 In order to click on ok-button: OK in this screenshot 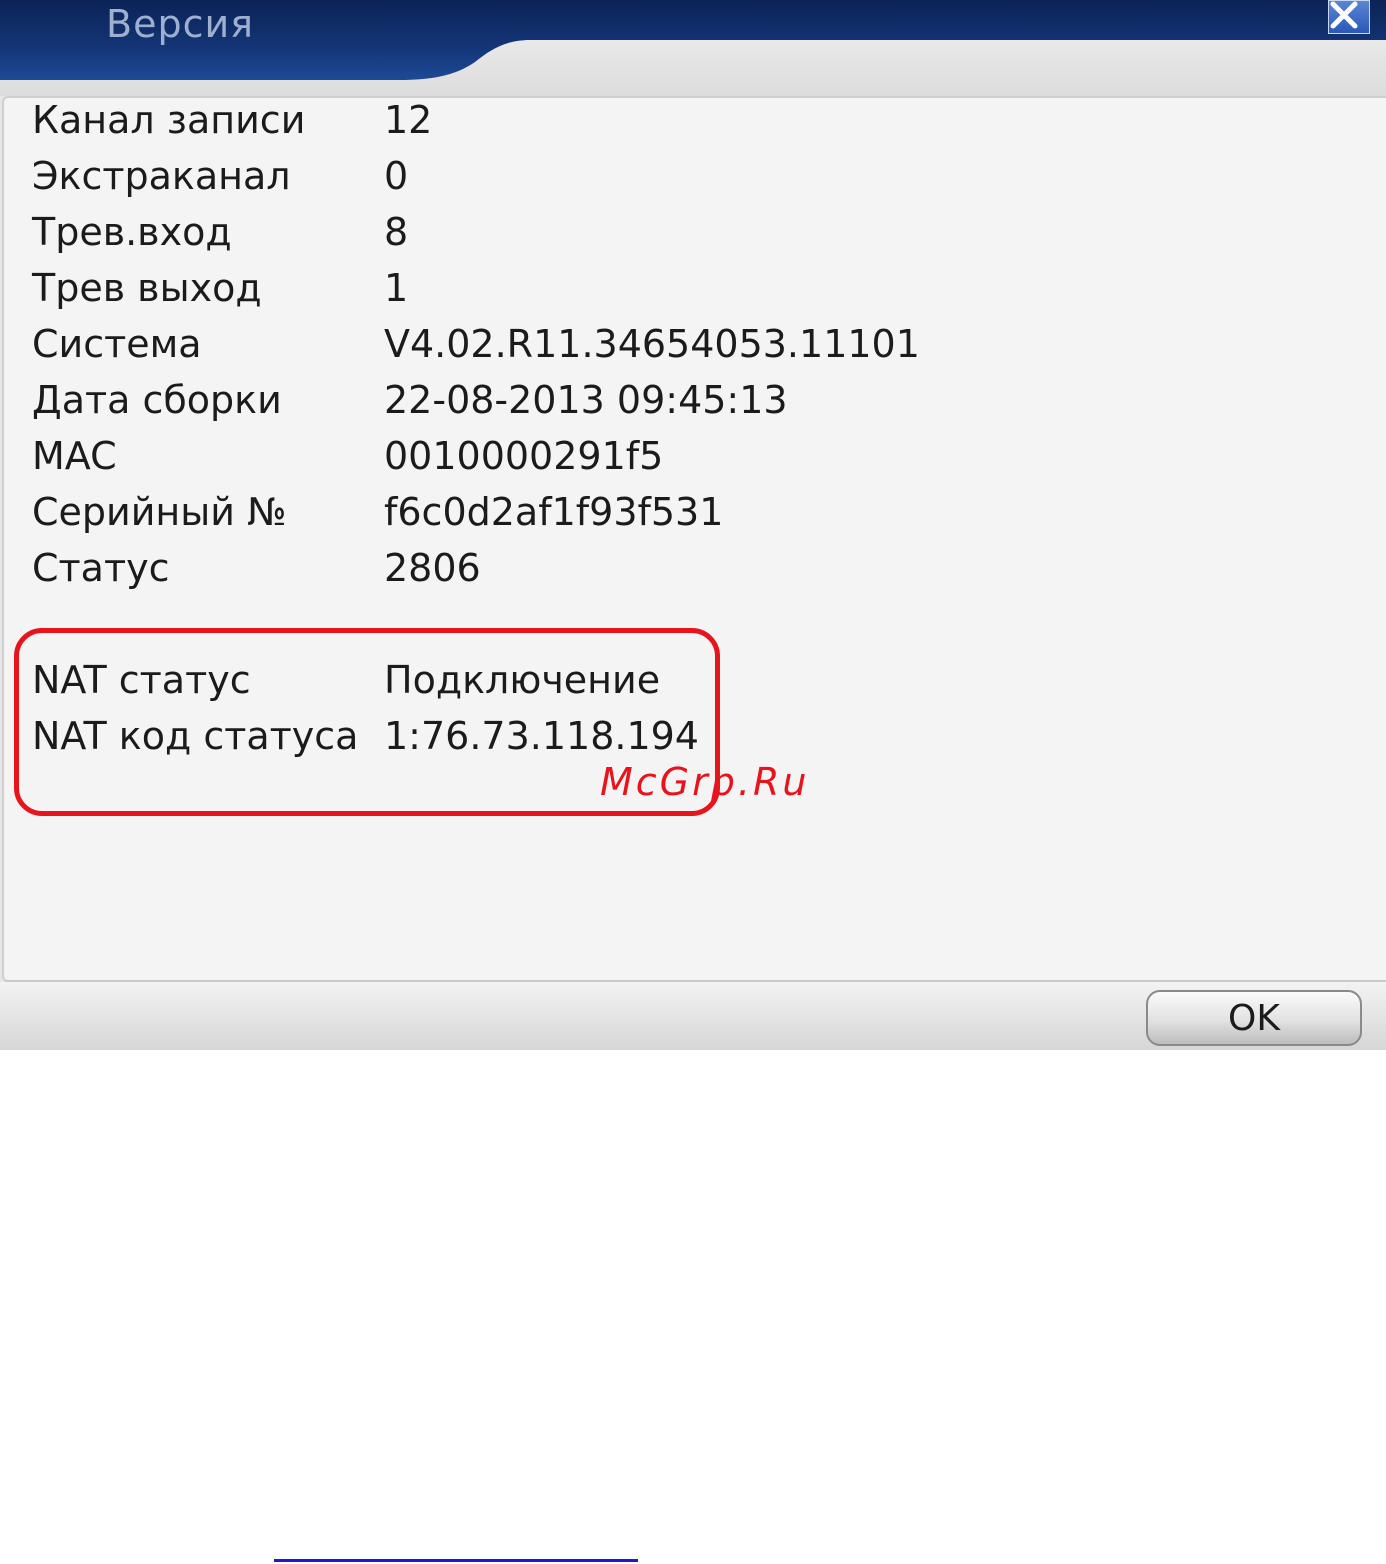, I will do `click(1254, 1018)`.